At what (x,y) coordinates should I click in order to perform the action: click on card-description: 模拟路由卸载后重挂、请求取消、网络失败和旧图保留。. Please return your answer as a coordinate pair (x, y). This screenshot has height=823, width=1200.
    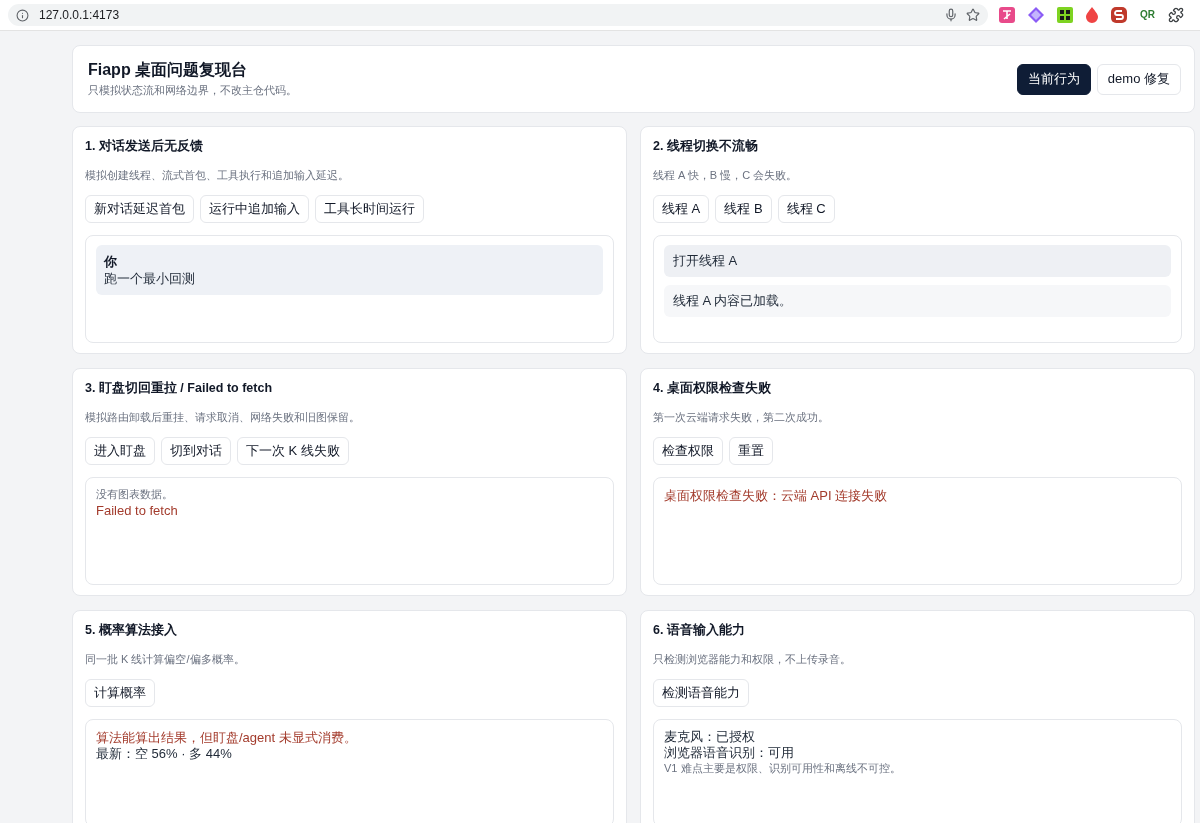
    Looking at the image, I should click on (223, 417).